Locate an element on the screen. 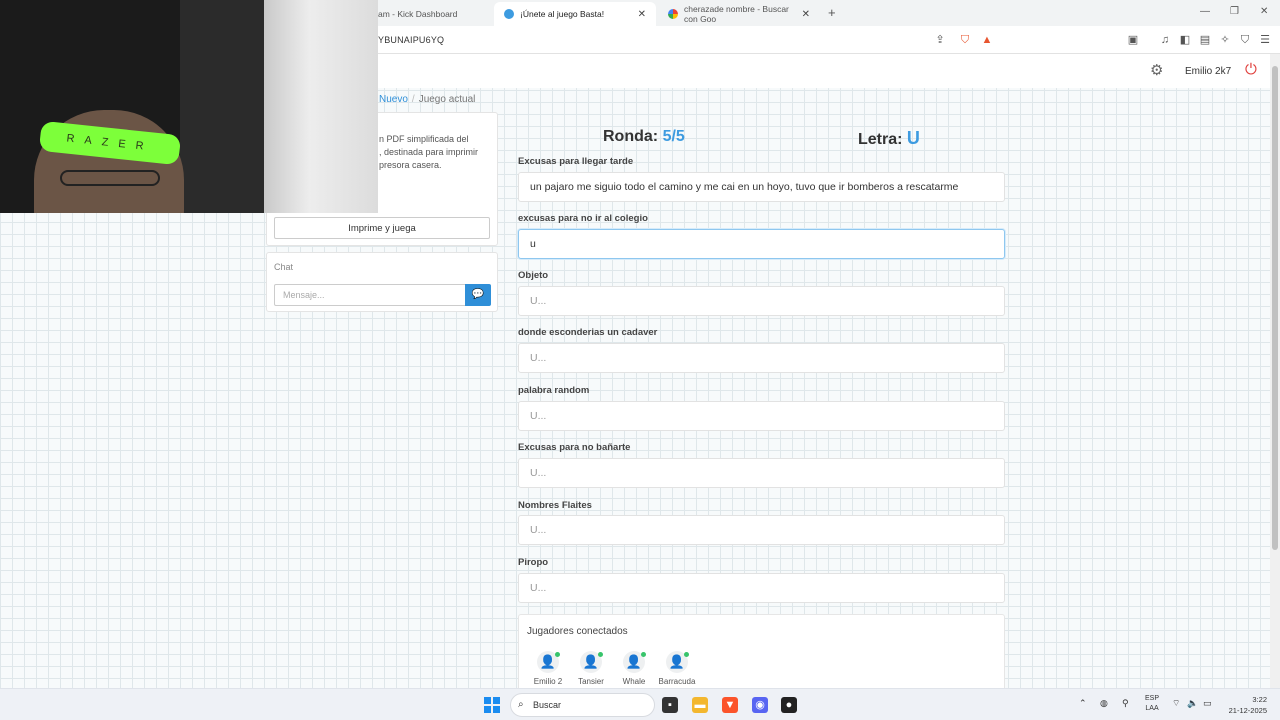 This screenshot has width=1280, height=720. letter-label: Letra: is located at coordinates (880, 139).